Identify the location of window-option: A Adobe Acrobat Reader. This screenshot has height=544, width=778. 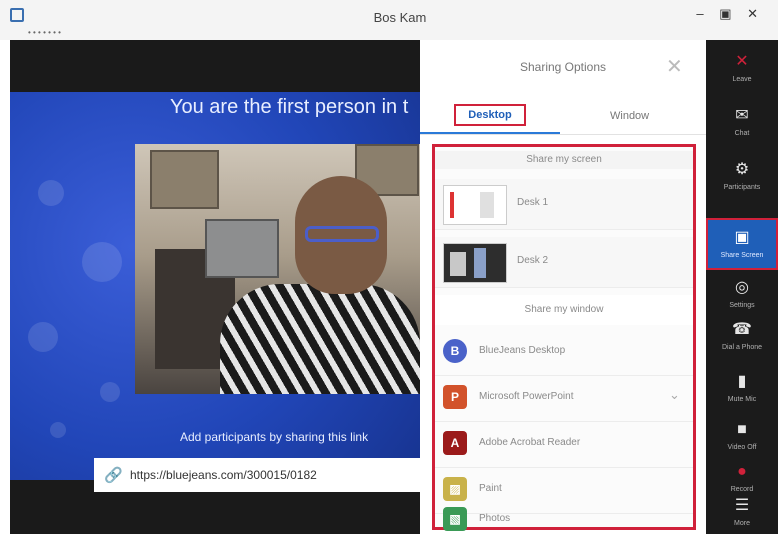
(564, 444).